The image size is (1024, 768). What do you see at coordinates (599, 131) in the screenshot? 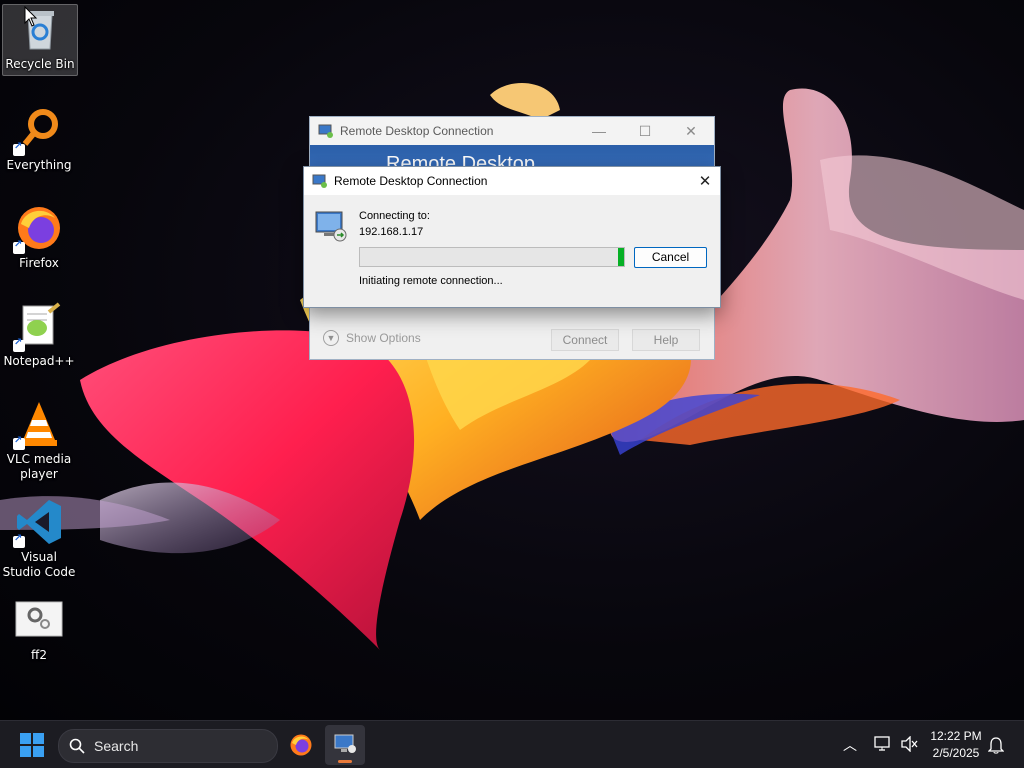
I see `minimize-icon: —` at bounding box center [599, 131].